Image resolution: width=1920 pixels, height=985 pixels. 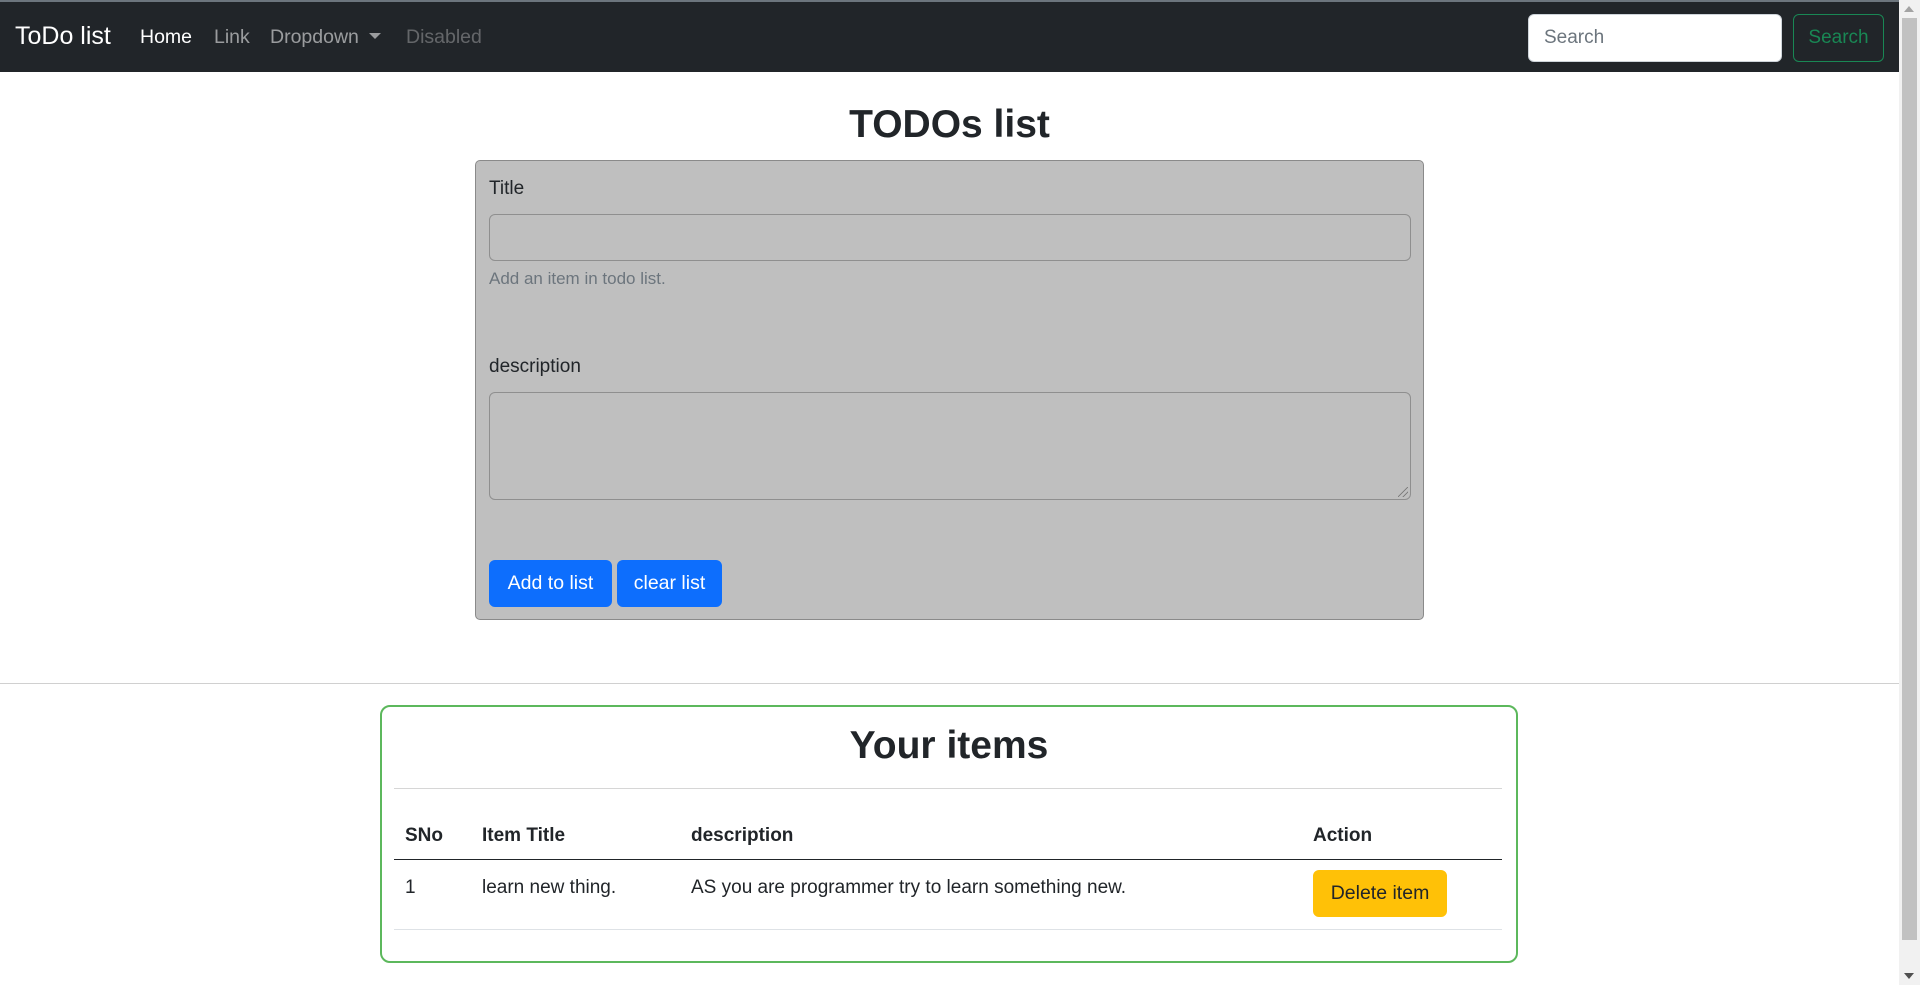 I want to click on row-sno: 1, so click(x=410, y=887).